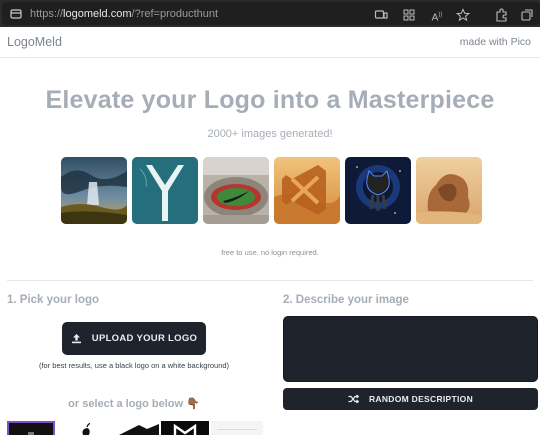 Image resolution: width=540 pixels, height=435 pixels. What do you see at coordinates (272, 191) in the screenshot?
I see `example-gallery` at bounding box center [272, 191].